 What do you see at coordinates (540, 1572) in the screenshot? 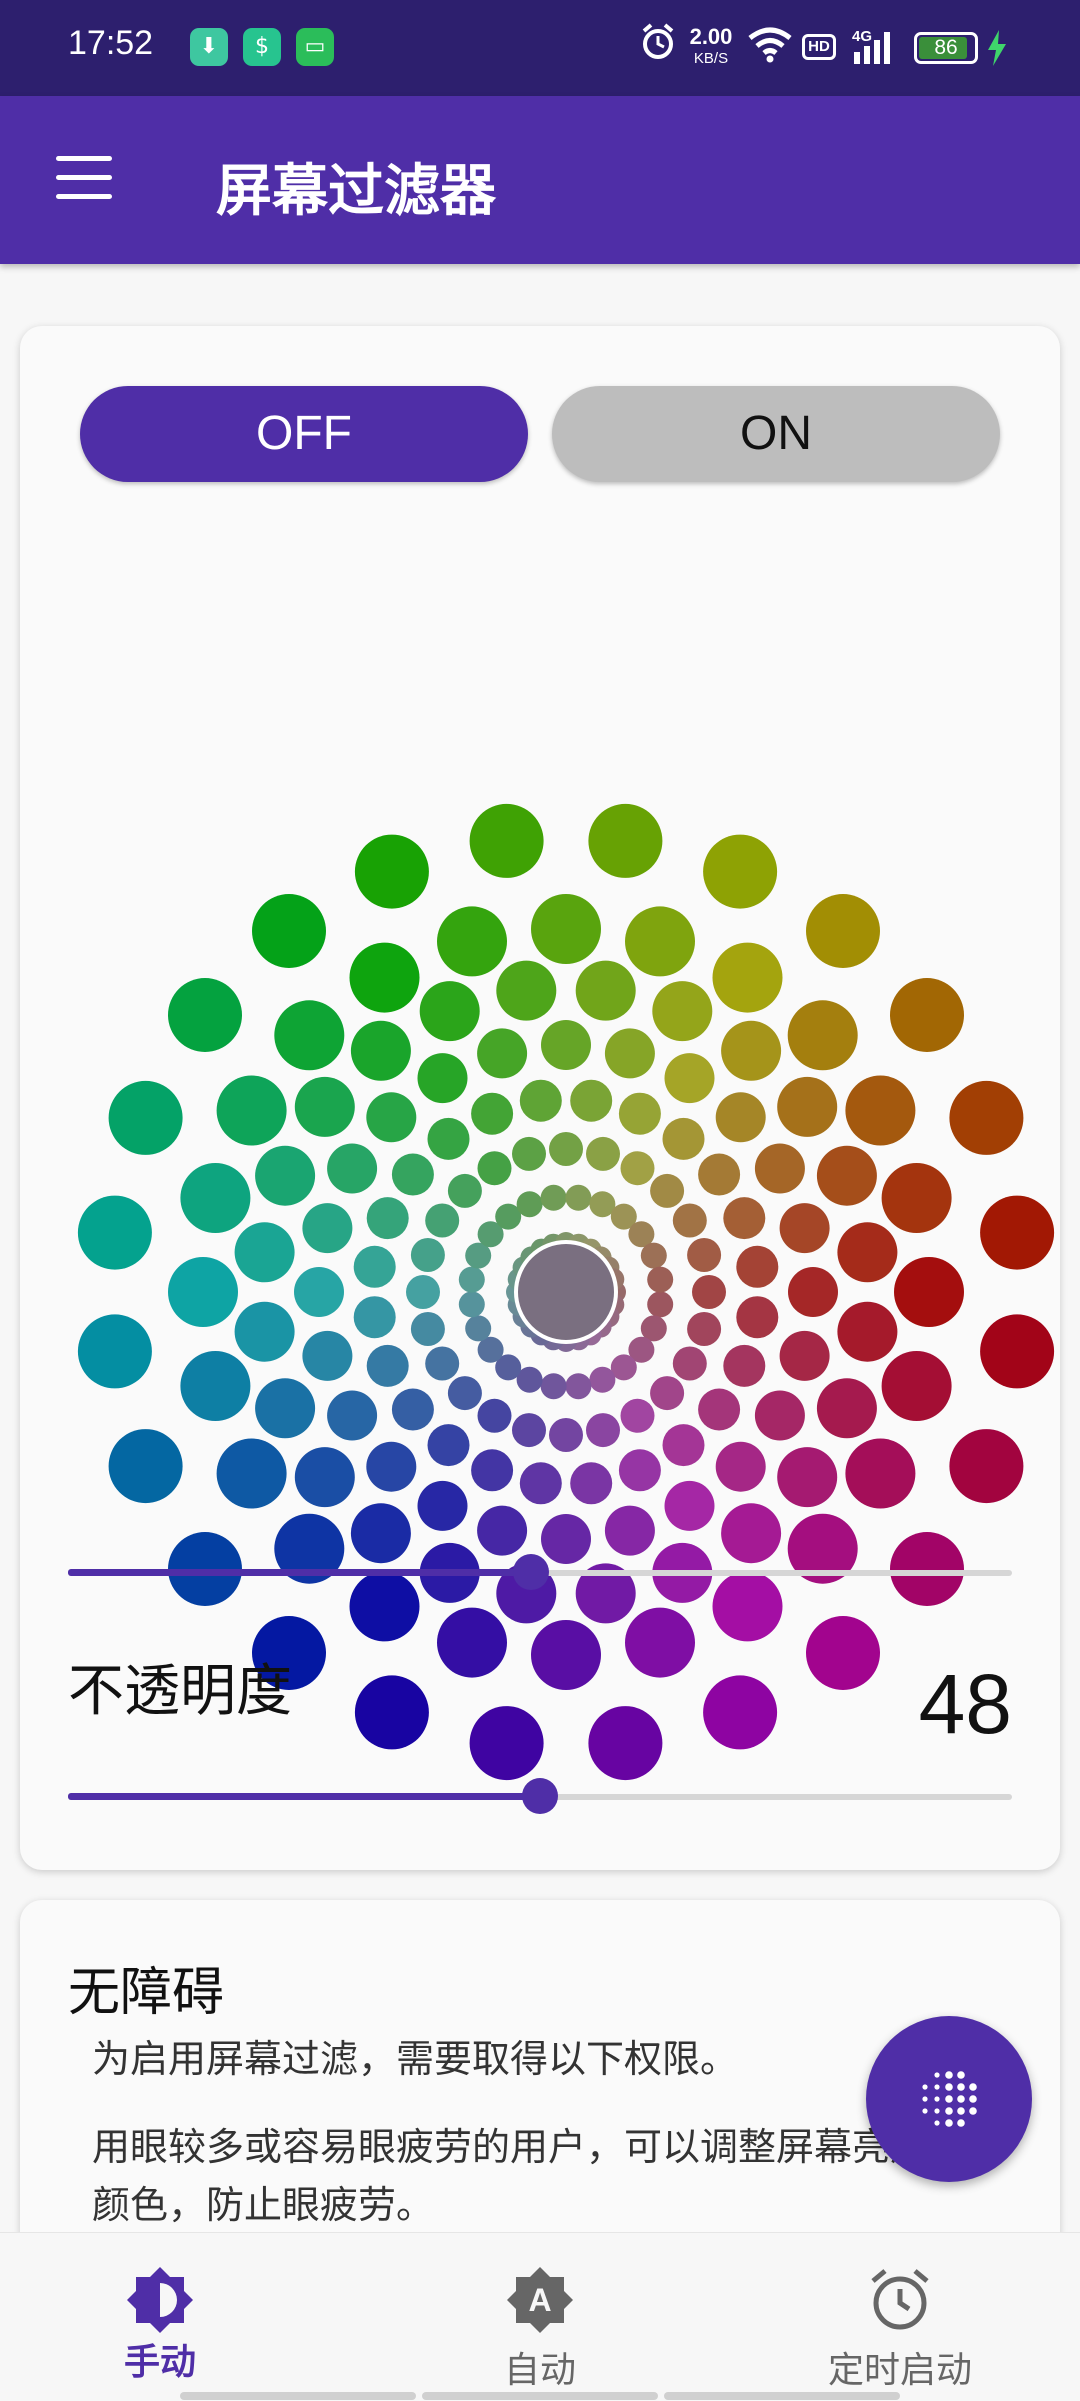
I see `color-slider` at bounding box center [540, 1572].